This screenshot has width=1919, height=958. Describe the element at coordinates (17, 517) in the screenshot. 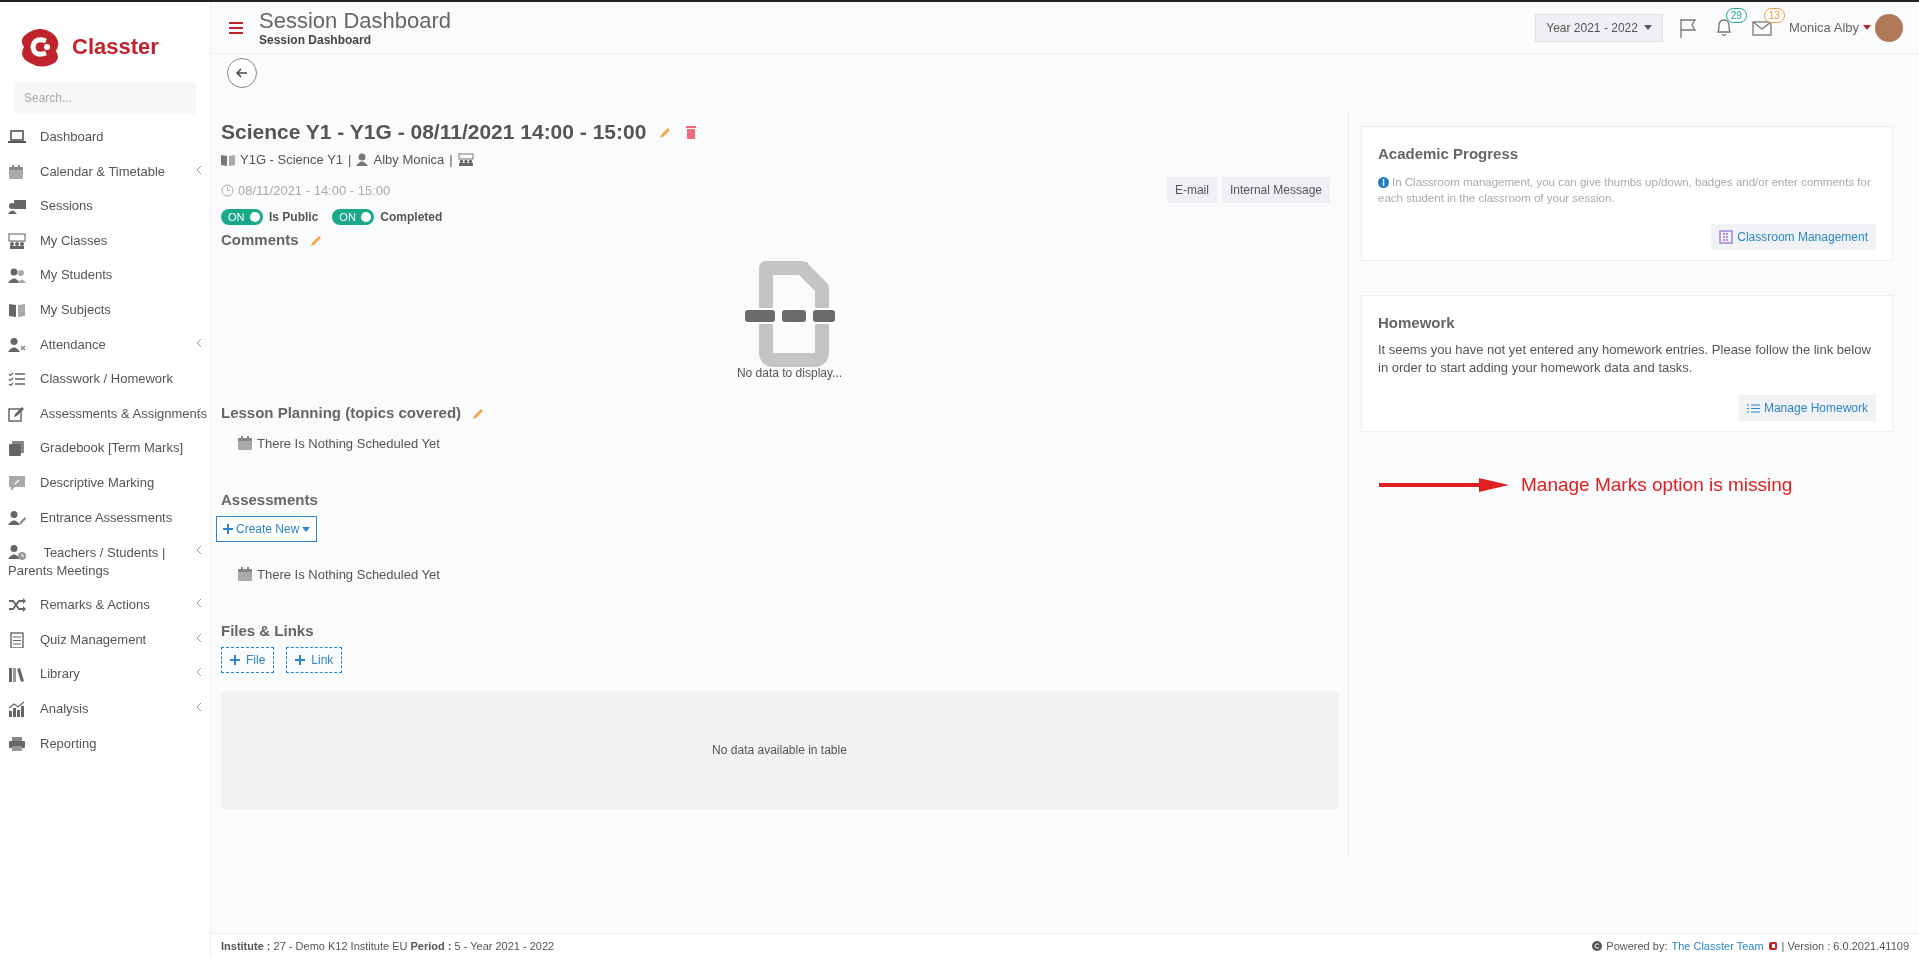

I see `user-edit-icon` at that location.